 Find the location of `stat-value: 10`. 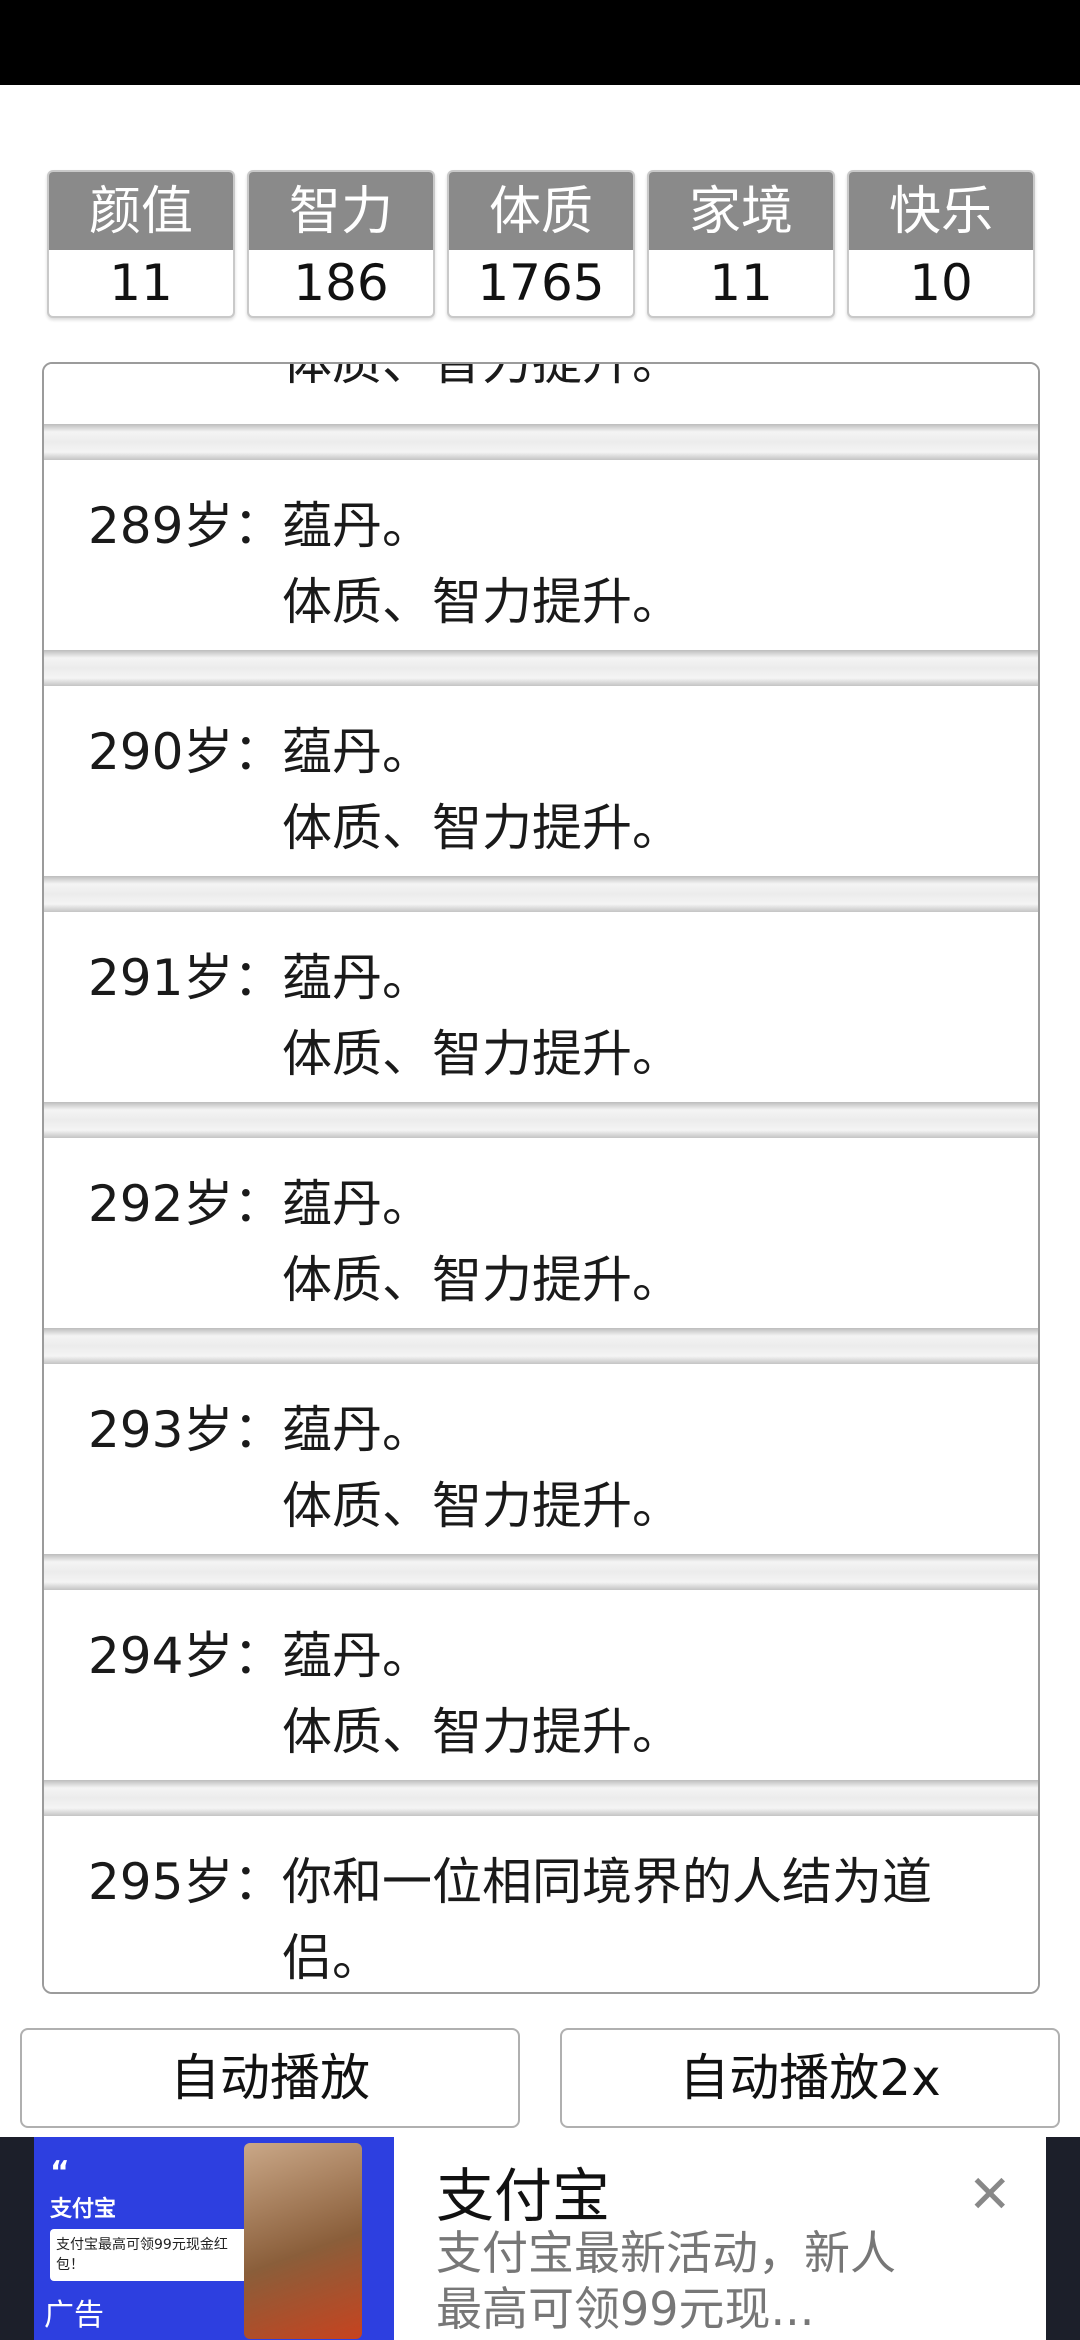

stat-value: 10 is located at coordinates (941, 283).